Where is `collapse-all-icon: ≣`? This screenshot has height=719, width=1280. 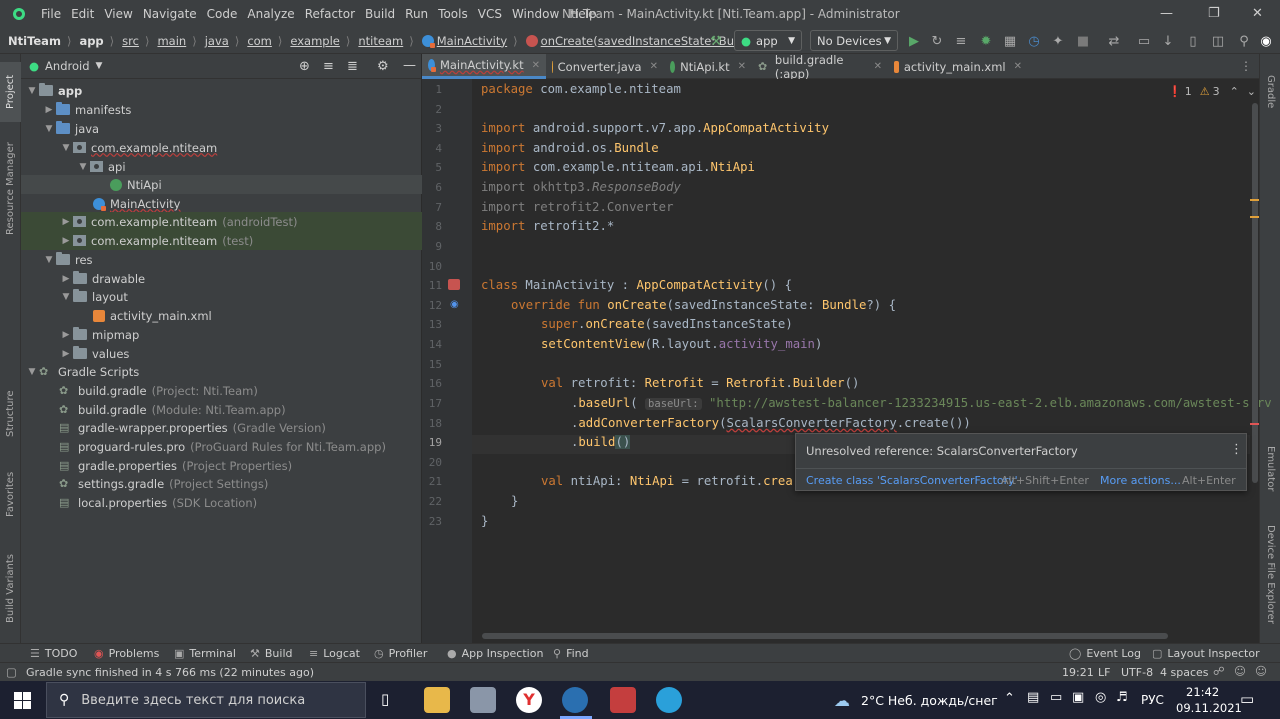
collapse-all-icon: ≣ is located at coordinates (352, 66).